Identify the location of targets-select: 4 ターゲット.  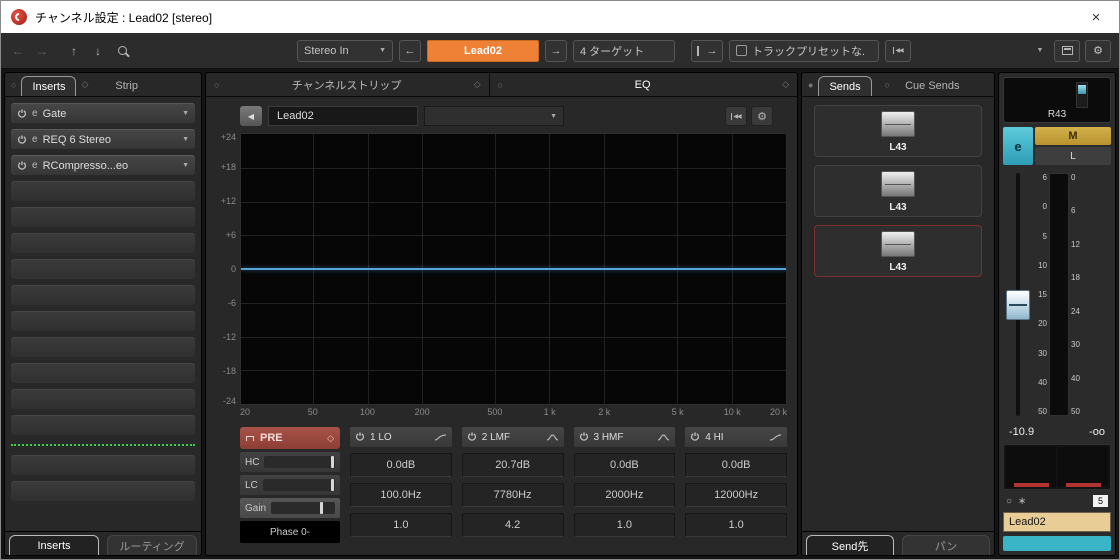
(624, 50).